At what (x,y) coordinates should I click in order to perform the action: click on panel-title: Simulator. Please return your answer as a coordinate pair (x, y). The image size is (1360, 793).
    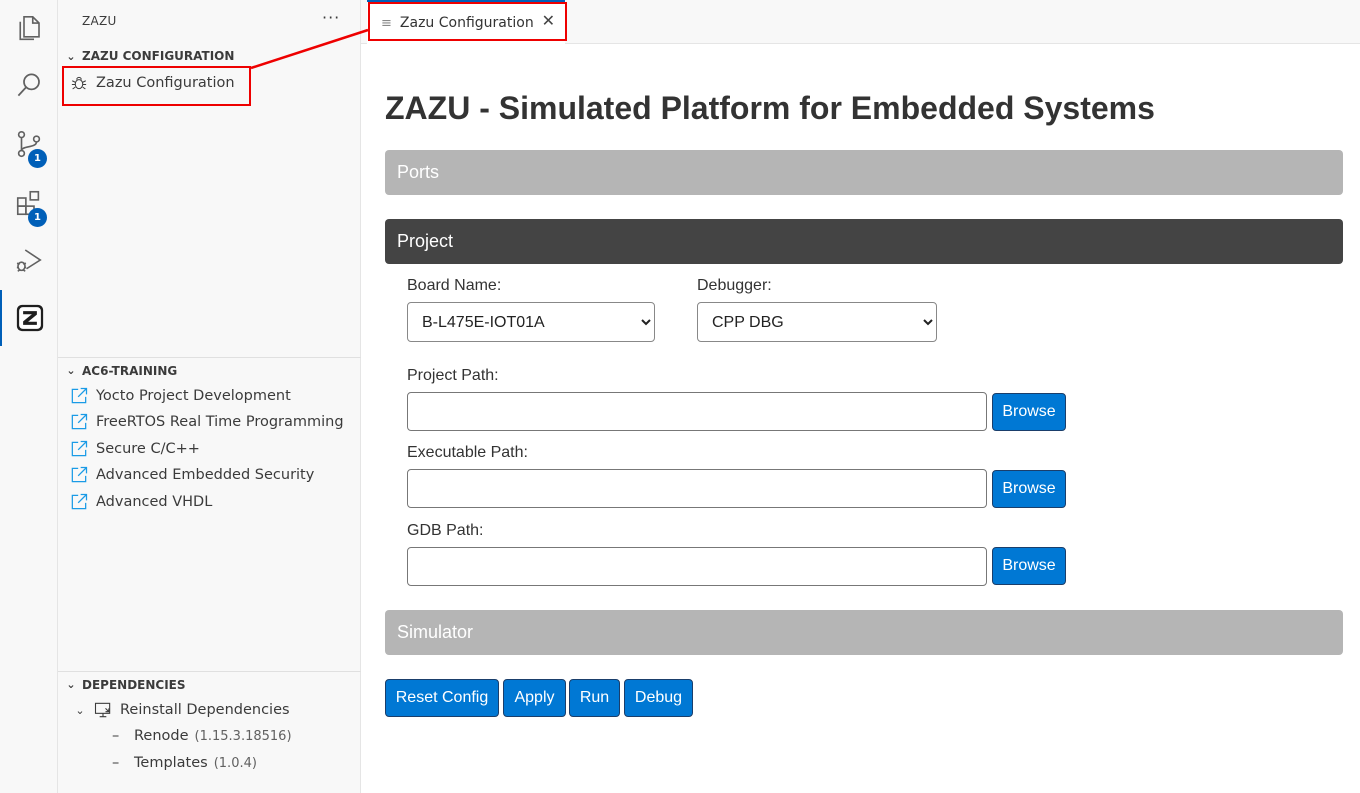
    Looking at the image, I should click on (435, 632).